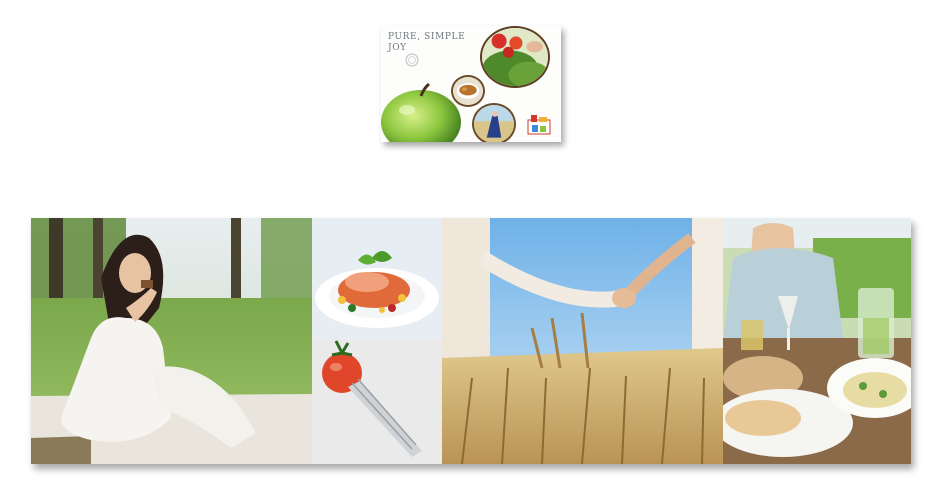 The width and height of the screenshot is (943, 499). What do you see at coordinates (421, 112) in the screenshot?
I see `green-apple-image` at bounding box center [421, 112].